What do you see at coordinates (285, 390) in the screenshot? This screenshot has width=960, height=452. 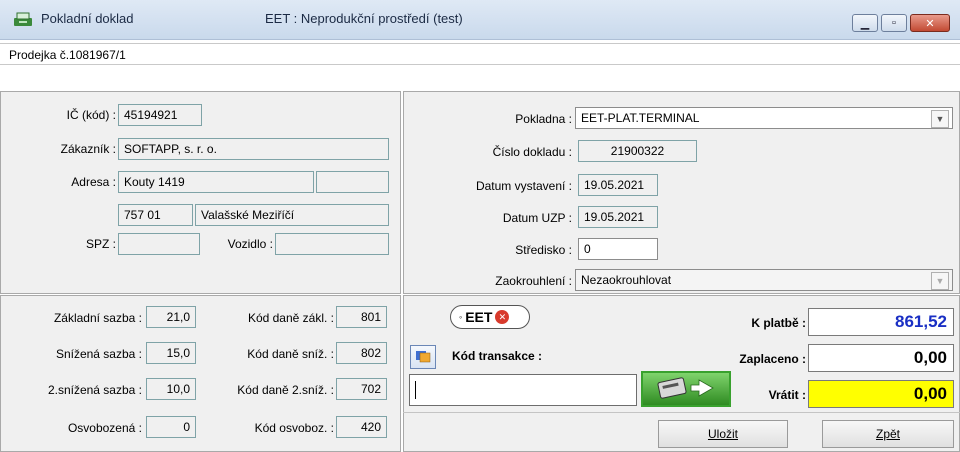 I see `code-reduced2-label: Kód daně 2.sníž. :` at bounding box center [285, 390].